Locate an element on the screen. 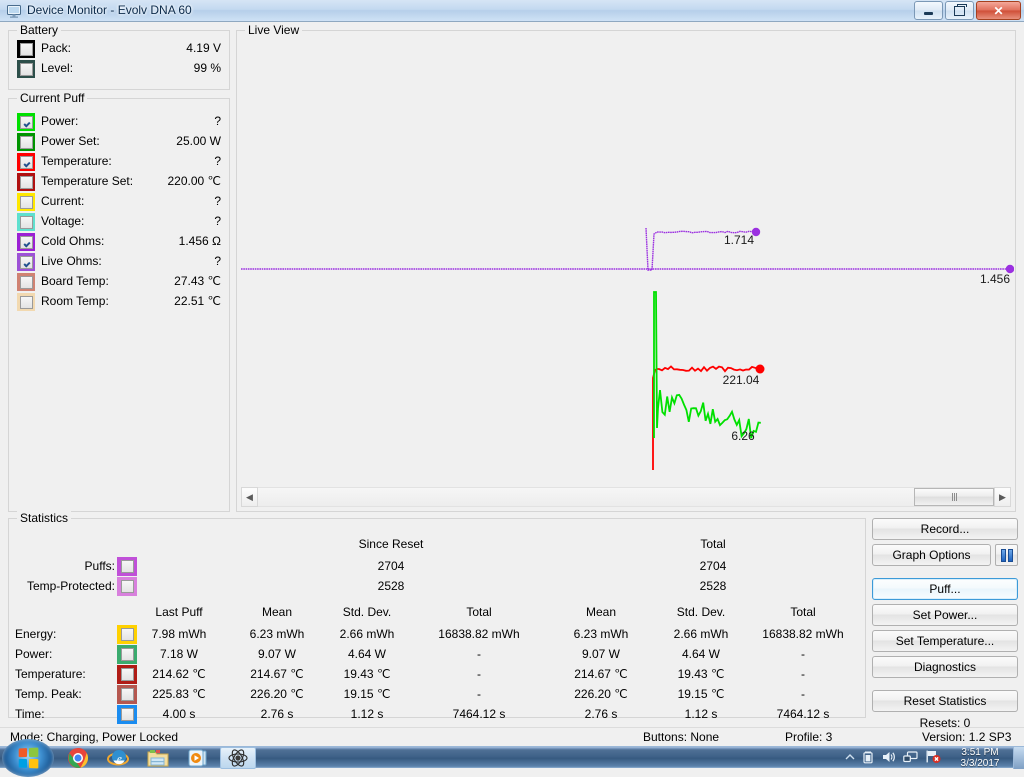 The width and height of the screenshot is (1024, 777). data-row: Temperature Set: 220.00 ℃ is located at coordinates (119, 182).